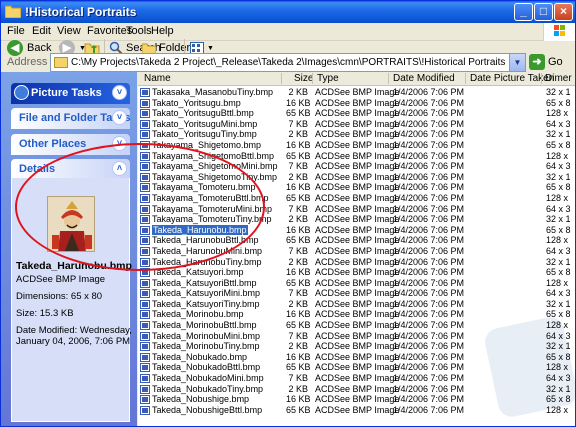 The image size is (576, 427). Describe the element at coordinates (517, 62) in the screenshot. I see `address-dropdown-icon: ▼` at that location.